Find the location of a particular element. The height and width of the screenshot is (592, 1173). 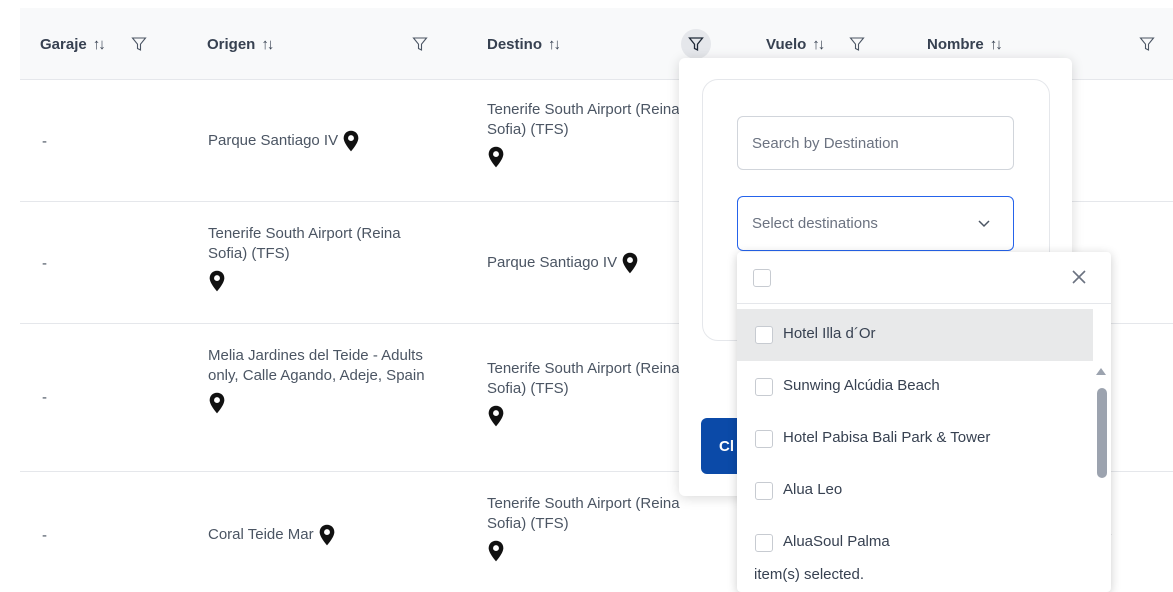

cell-destino: Parque Santiago IV is located at coordinates (597, 263).